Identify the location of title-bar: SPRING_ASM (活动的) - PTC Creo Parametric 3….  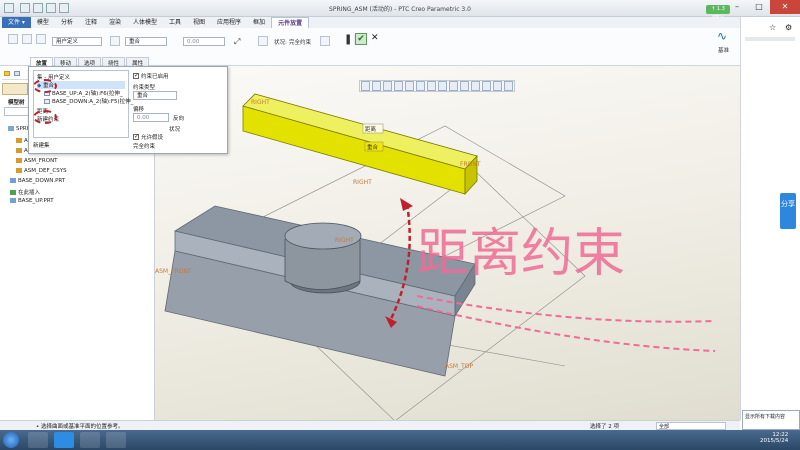
(400, 10).